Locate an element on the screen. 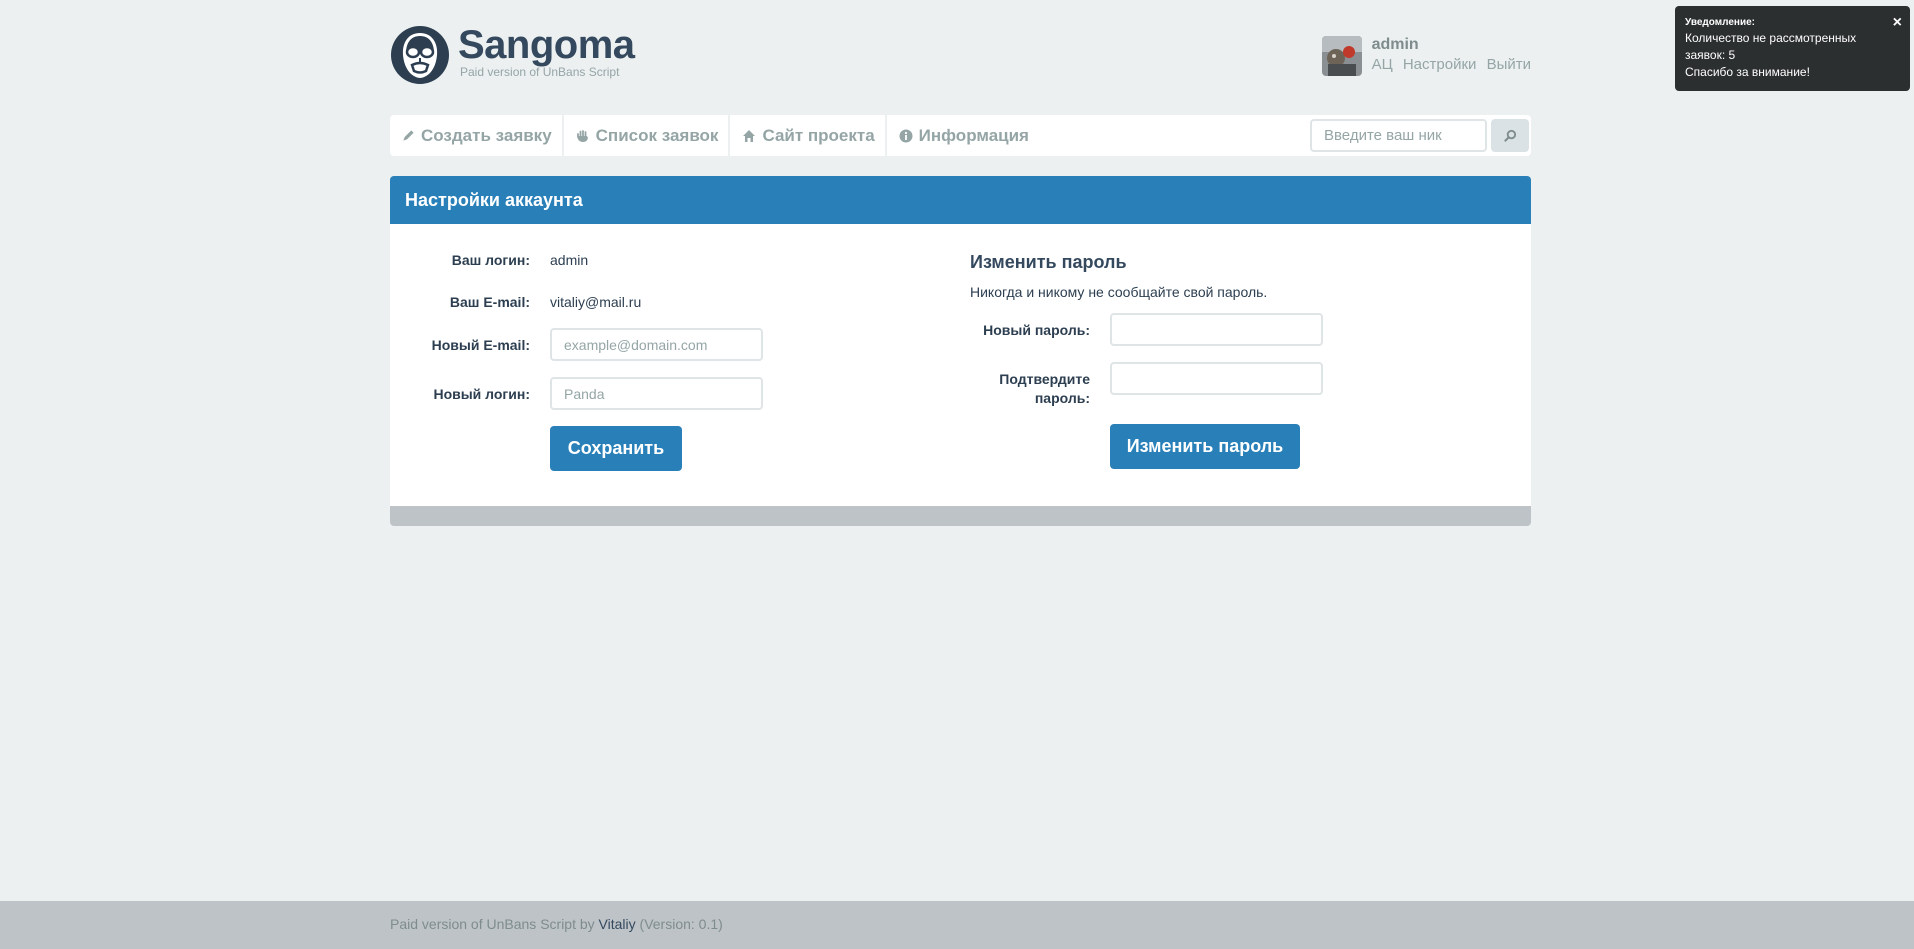 The height and width of the screenshot is (949, 1914). nav-item-label: Список заявок is located at coordinates (657, 135).